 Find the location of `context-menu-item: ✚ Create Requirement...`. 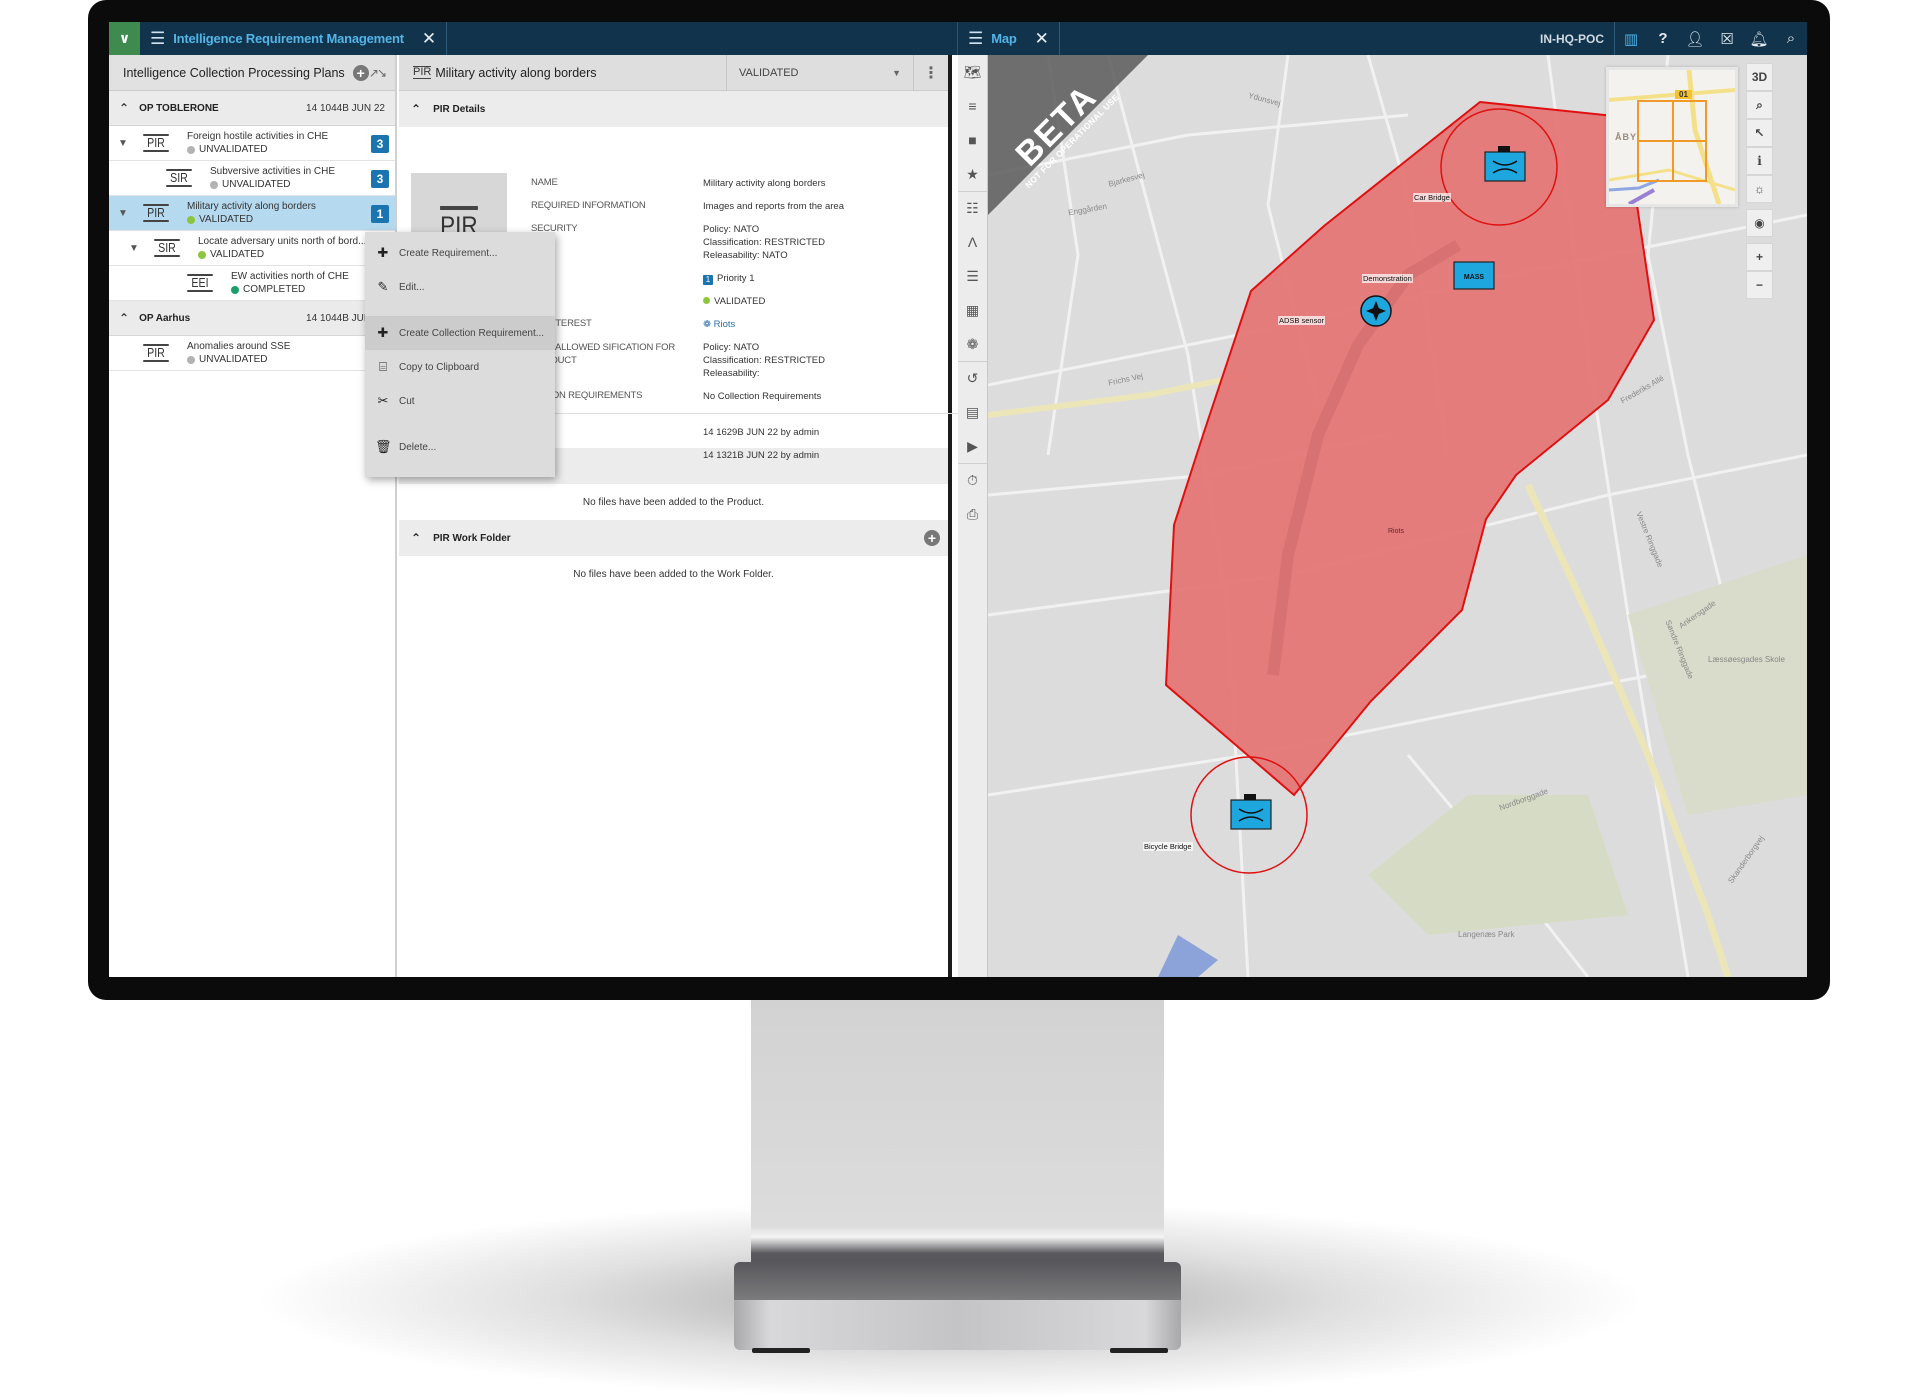

context-menu-item: ✚ Create Requirement... is located at coordinates (460, 253).